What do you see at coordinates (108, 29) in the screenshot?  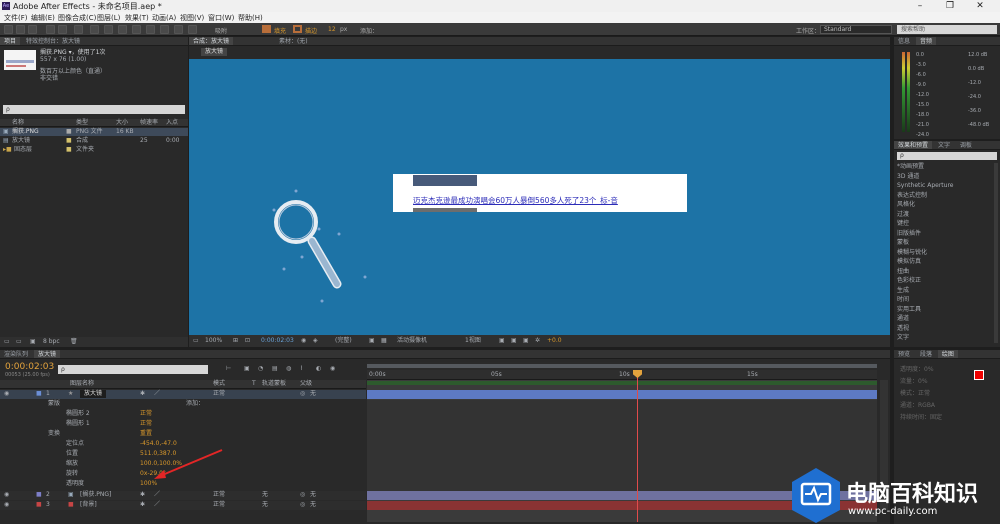 I see `pen-tool-icon` at bounding box center [108, 29].